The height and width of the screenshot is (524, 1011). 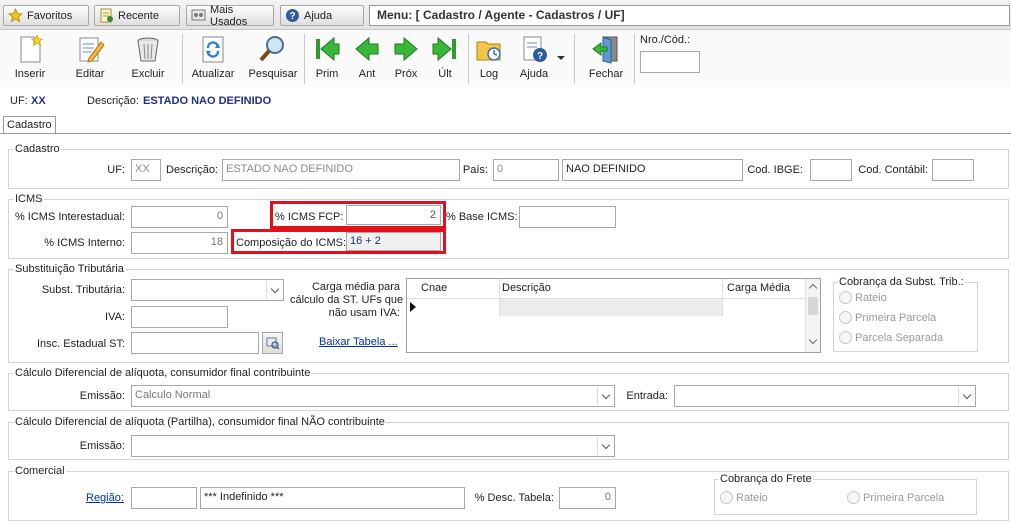 I want to click on cad-ibge-input, so click(x=831, y=170).